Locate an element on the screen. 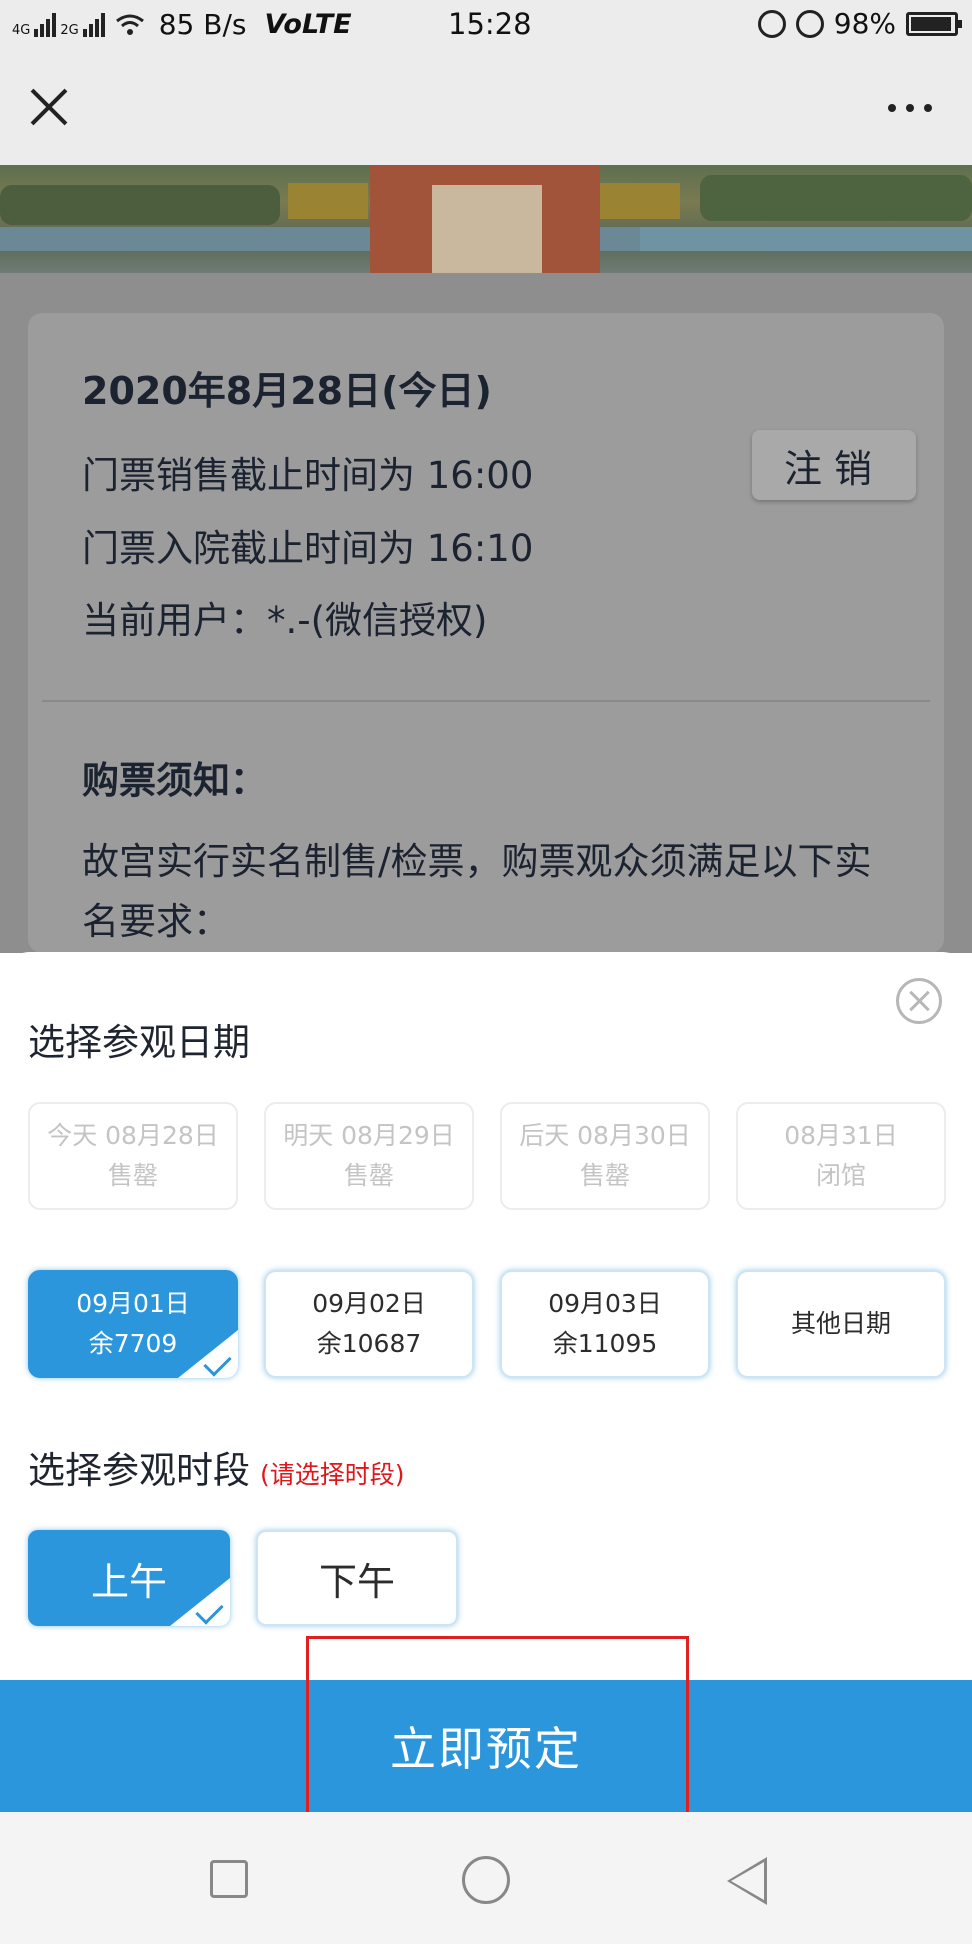 Image resolution: width=972 pixels, height=1944 pixels. date-card-0831: 08月31日 闭馆 is located at coordinates (841, 1156).